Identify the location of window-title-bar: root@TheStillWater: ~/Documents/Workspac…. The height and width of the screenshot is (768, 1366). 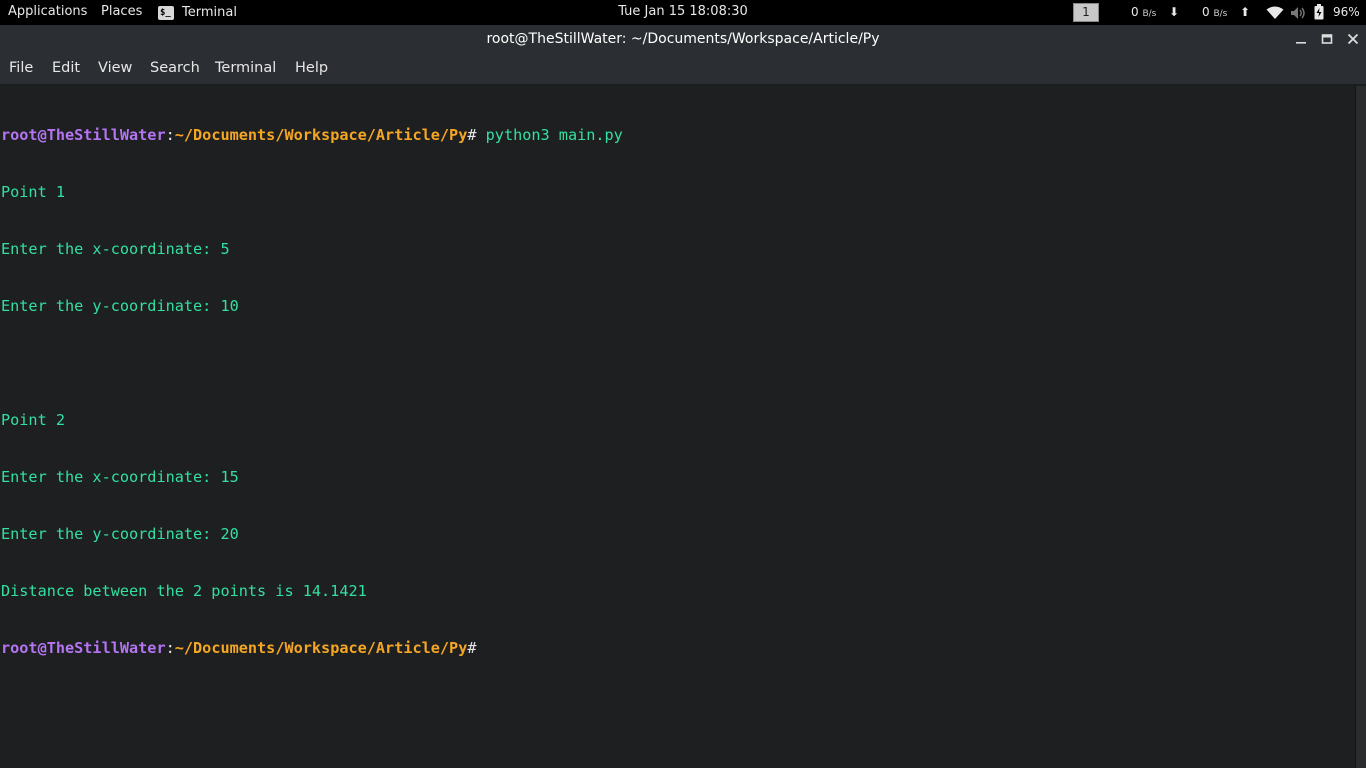
(683, 39).